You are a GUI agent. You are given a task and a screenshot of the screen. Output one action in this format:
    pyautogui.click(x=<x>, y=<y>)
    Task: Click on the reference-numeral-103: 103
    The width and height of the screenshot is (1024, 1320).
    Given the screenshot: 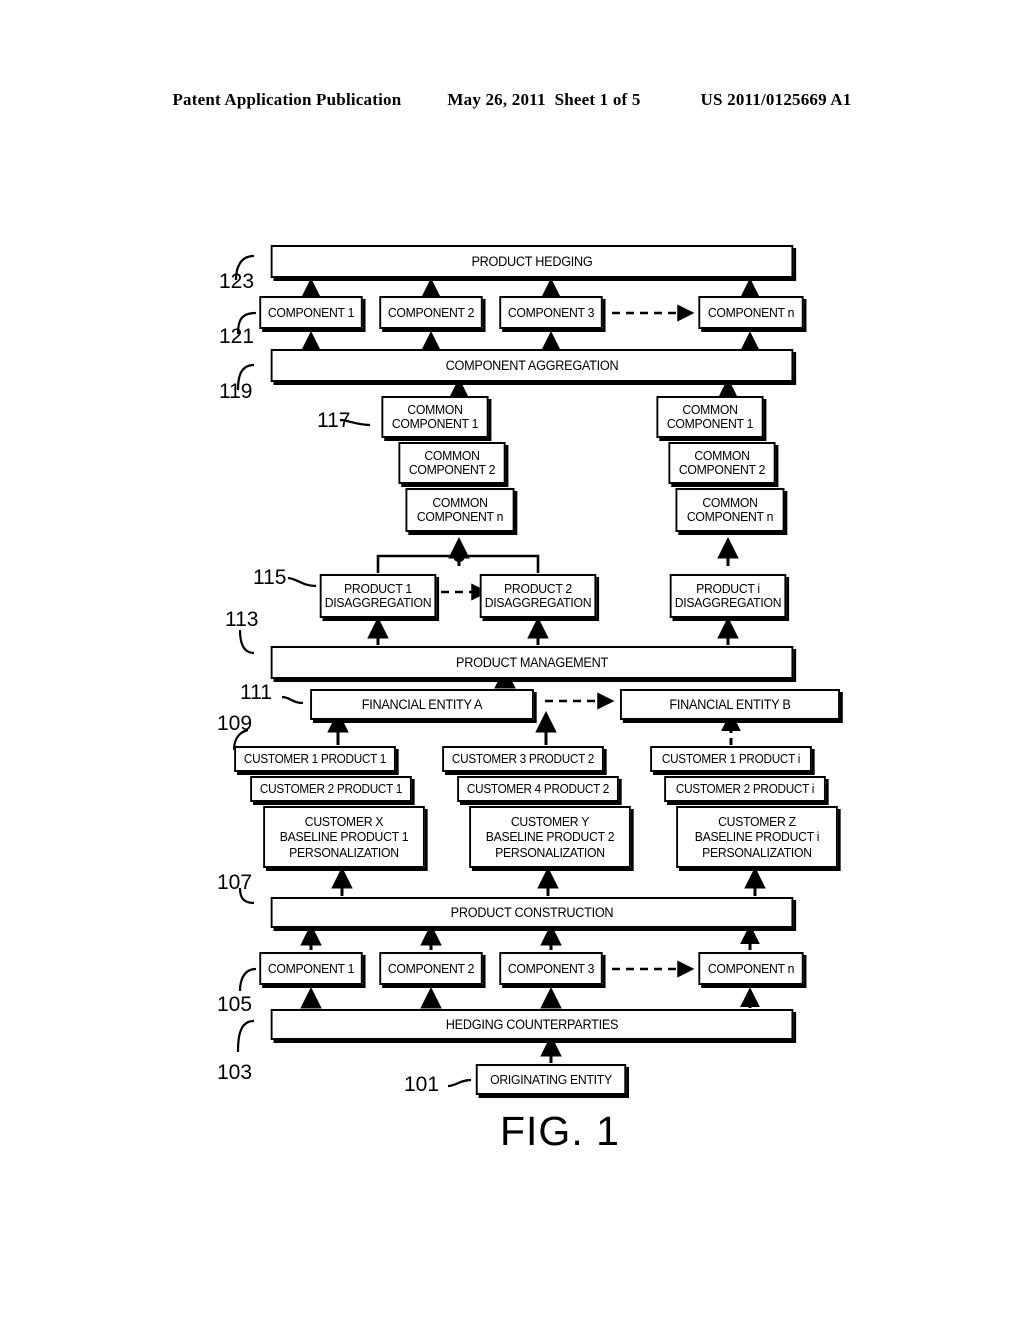 What is the action you would take?
    pyautogui.click(x=235, y=1072)
    